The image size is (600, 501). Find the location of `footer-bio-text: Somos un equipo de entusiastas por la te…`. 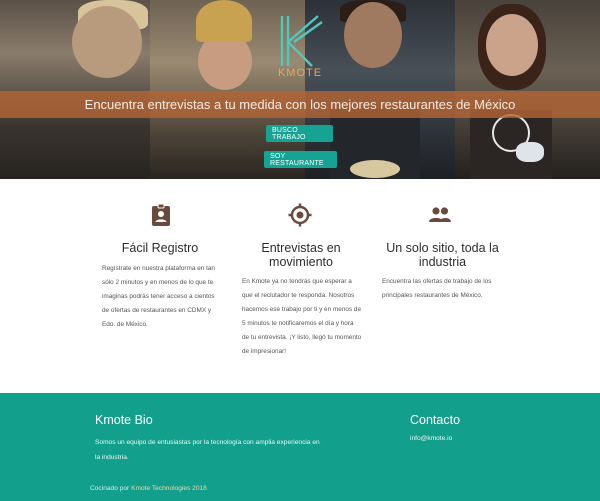

footer-bio-text: Somos un equipo de entusiastas por la te… is located at coordinates (207, 450).